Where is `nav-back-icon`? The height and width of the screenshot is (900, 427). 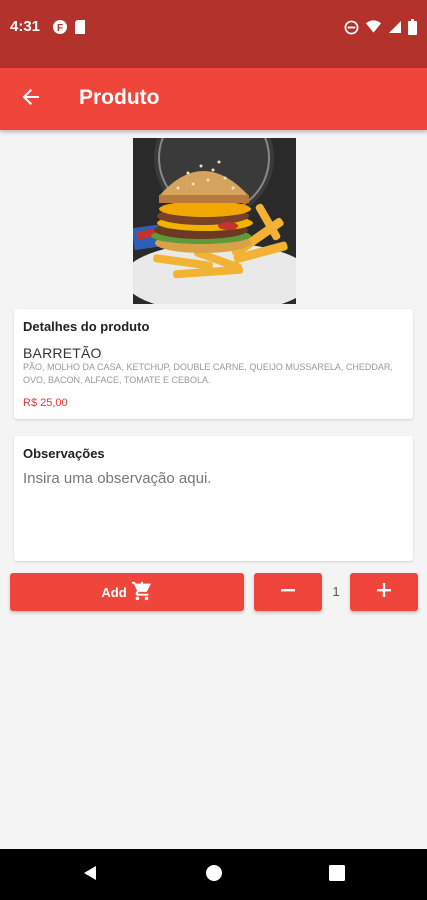 nav-back-icon is located at coordinates (90, 875).